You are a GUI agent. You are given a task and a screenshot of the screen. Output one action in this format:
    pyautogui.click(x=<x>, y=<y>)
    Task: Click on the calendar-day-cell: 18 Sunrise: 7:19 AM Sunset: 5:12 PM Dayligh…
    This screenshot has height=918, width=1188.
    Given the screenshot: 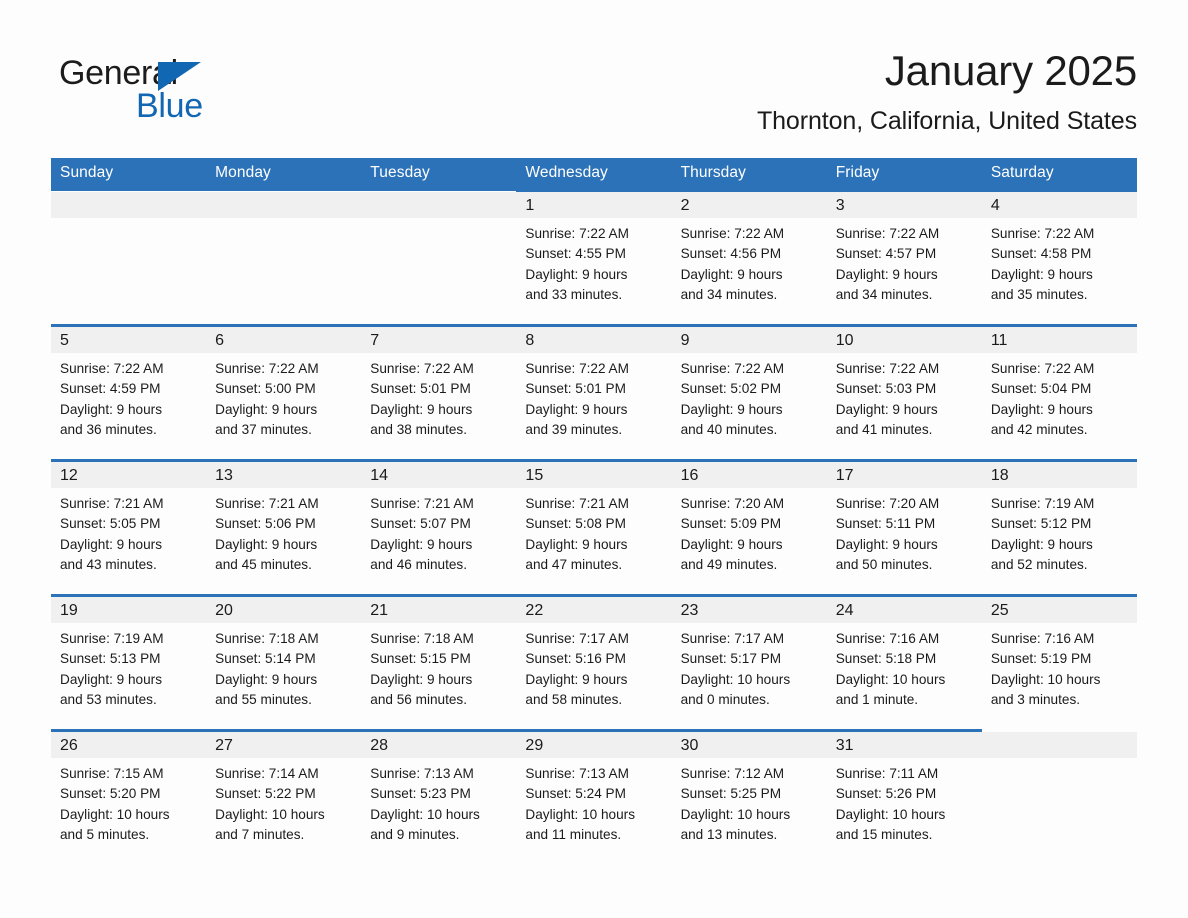 What is the action you would take?
    pyautogui.click(x=1059, y=527)
    